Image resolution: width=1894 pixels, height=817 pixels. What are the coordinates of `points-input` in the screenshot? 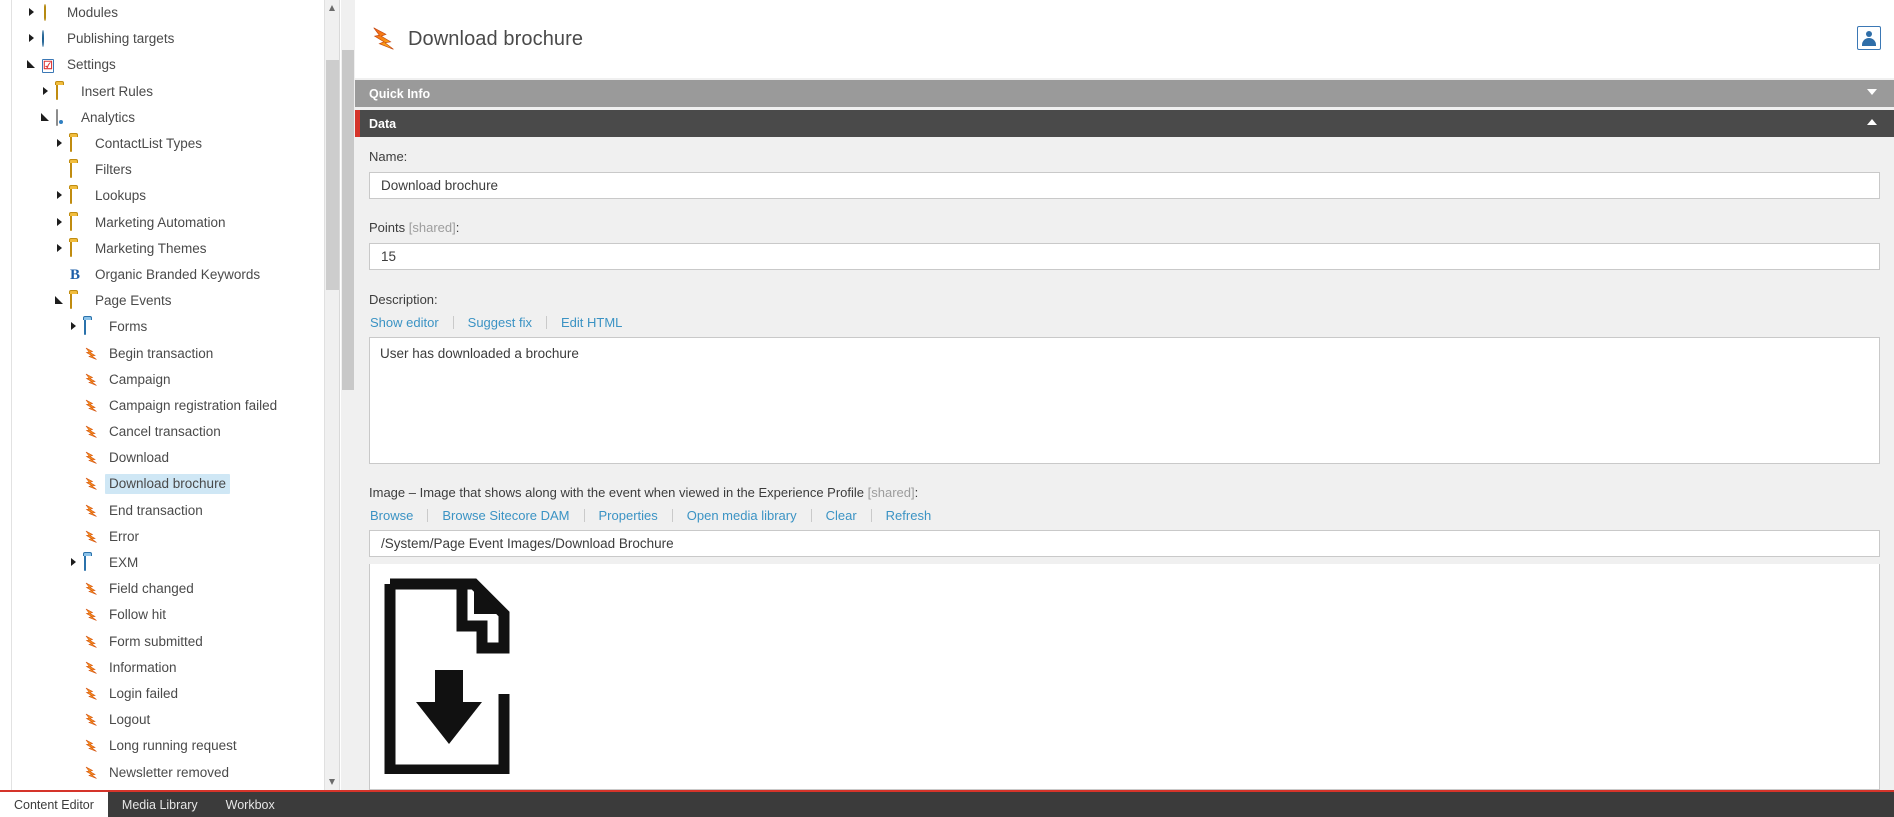 It's located at (1124, 256).